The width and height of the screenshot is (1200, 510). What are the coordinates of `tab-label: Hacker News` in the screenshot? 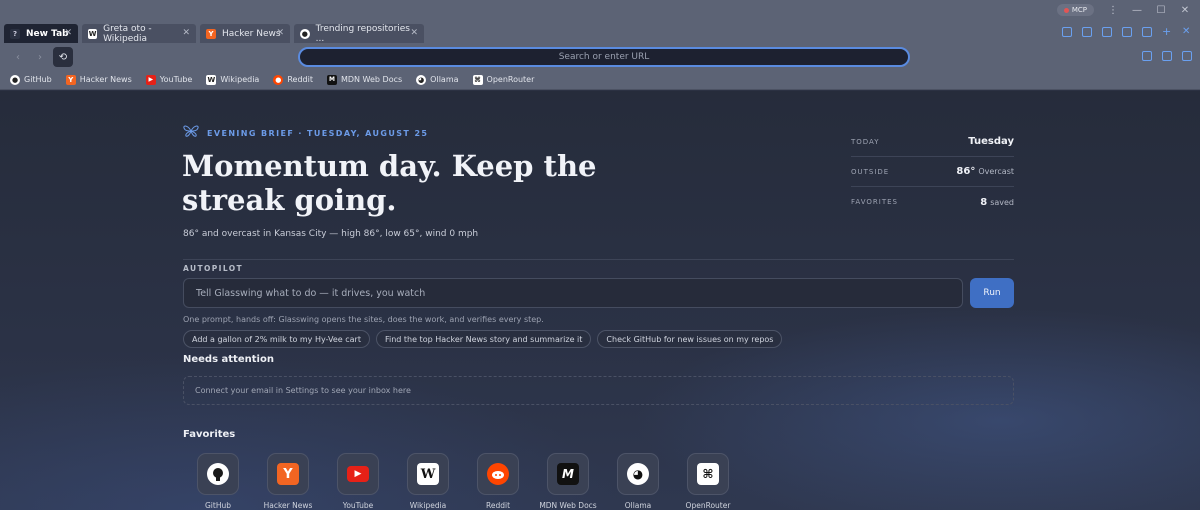 It's located at (251, 33).